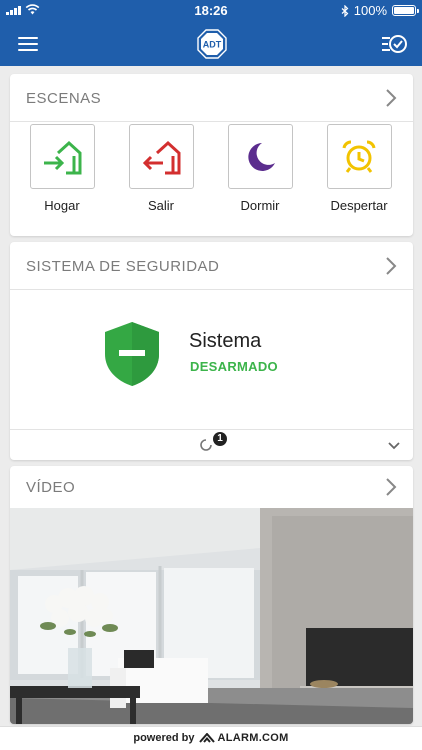  Describe the element at coordinates (234, 366) in the screenshot. I see `system-status: DESARMADO` at that location.